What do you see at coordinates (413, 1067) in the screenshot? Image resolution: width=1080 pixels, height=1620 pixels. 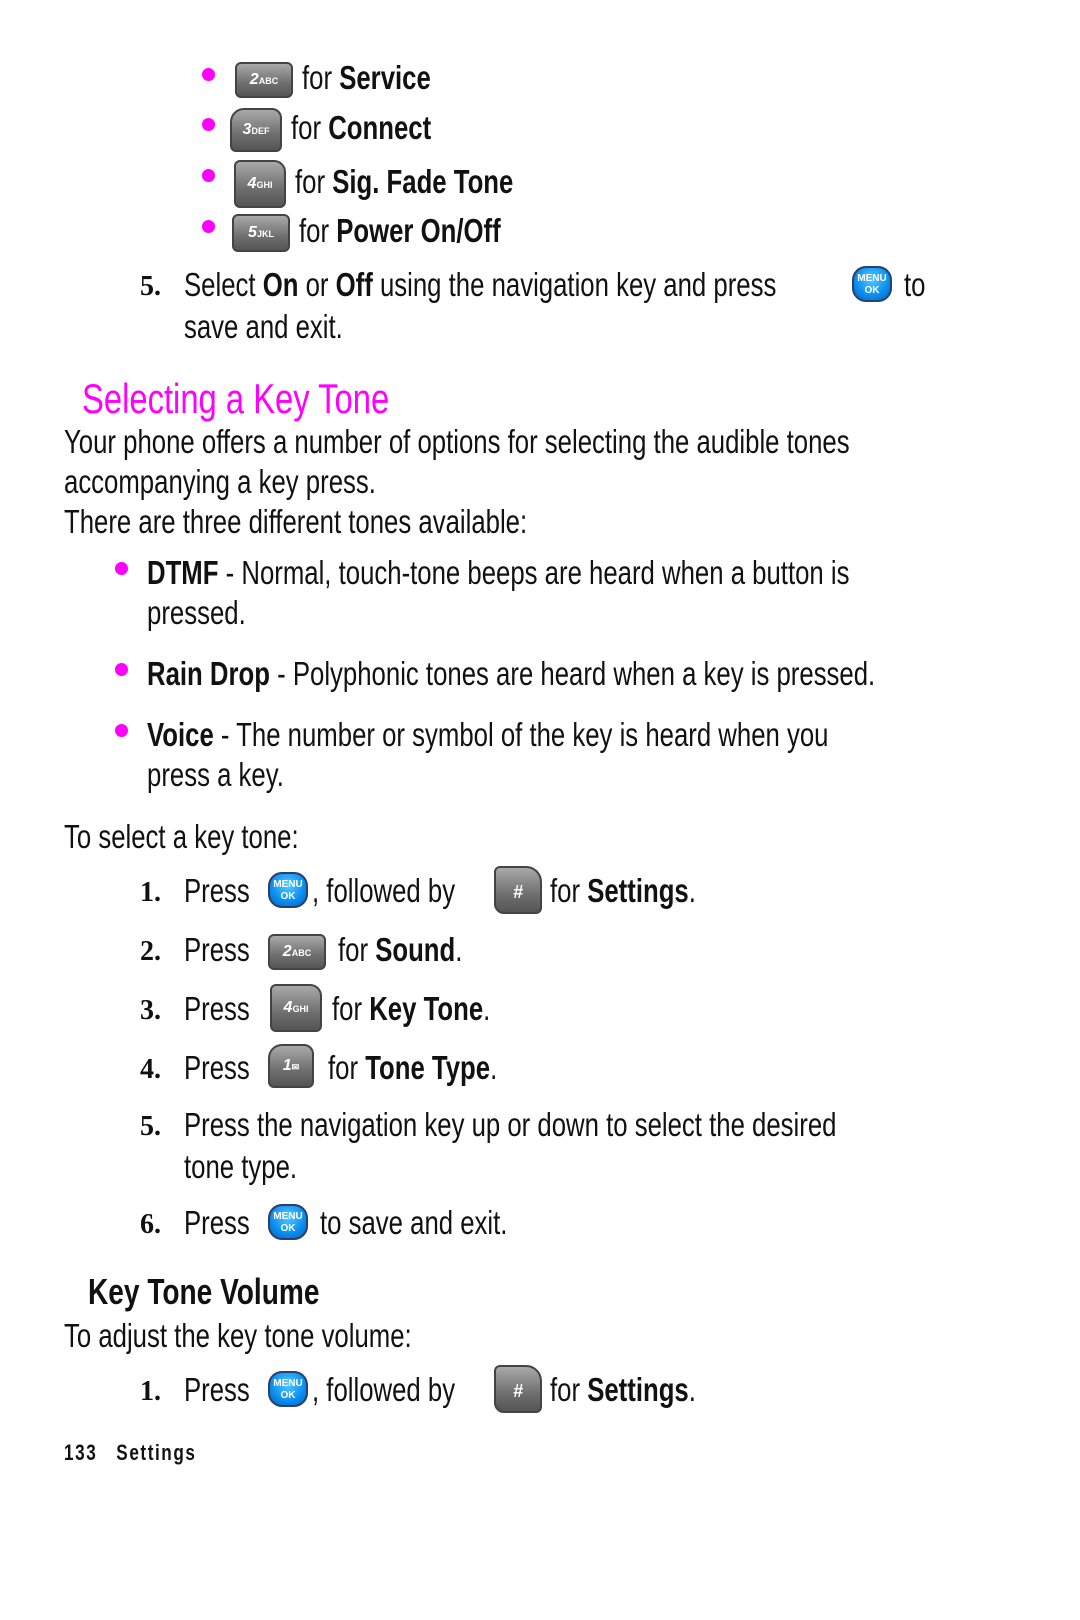 I see `step-4-after: for Tone Type.` at bounding box center [413, 1067].